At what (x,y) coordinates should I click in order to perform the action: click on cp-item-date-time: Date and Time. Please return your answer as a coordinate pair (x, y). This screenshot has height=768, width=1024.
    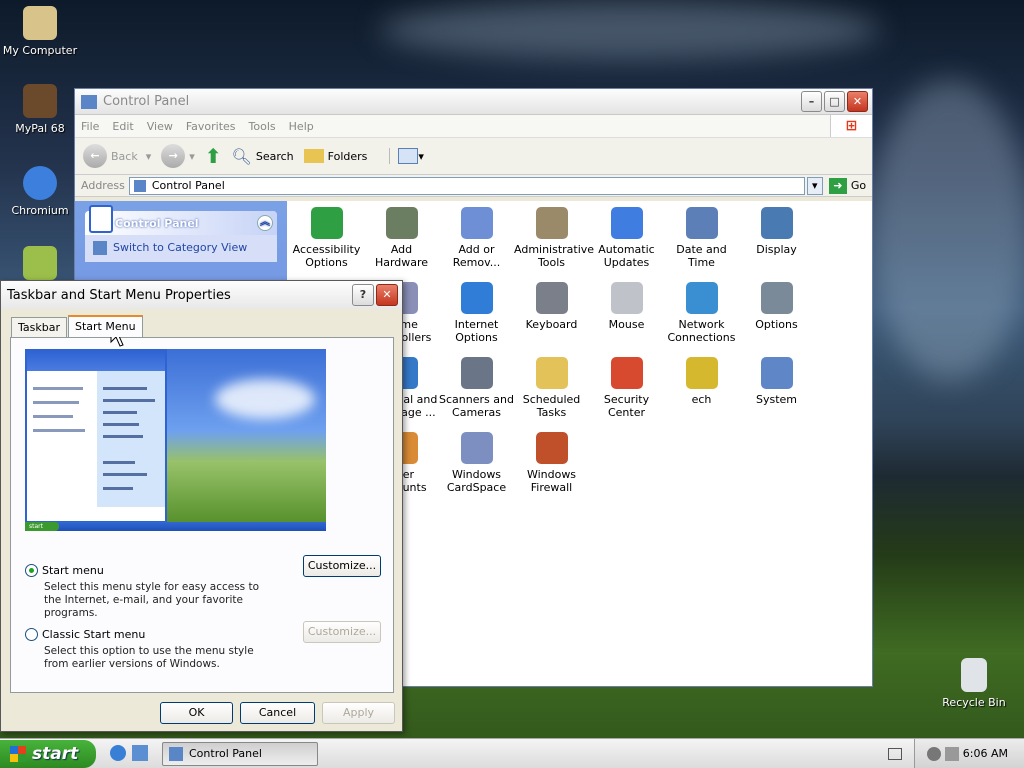
    Looking at the image, I should click on (701, 238).